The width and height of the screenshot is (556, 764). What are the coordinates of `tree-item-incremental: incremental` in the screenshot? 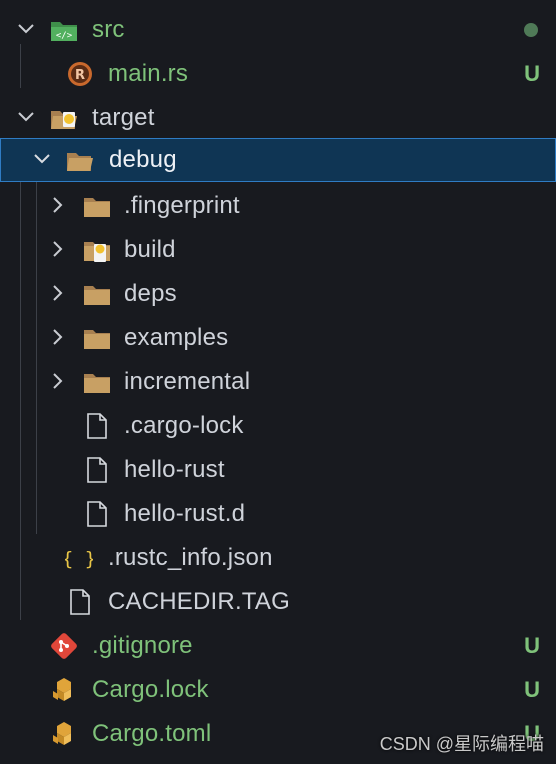 It's located at (278, 382).